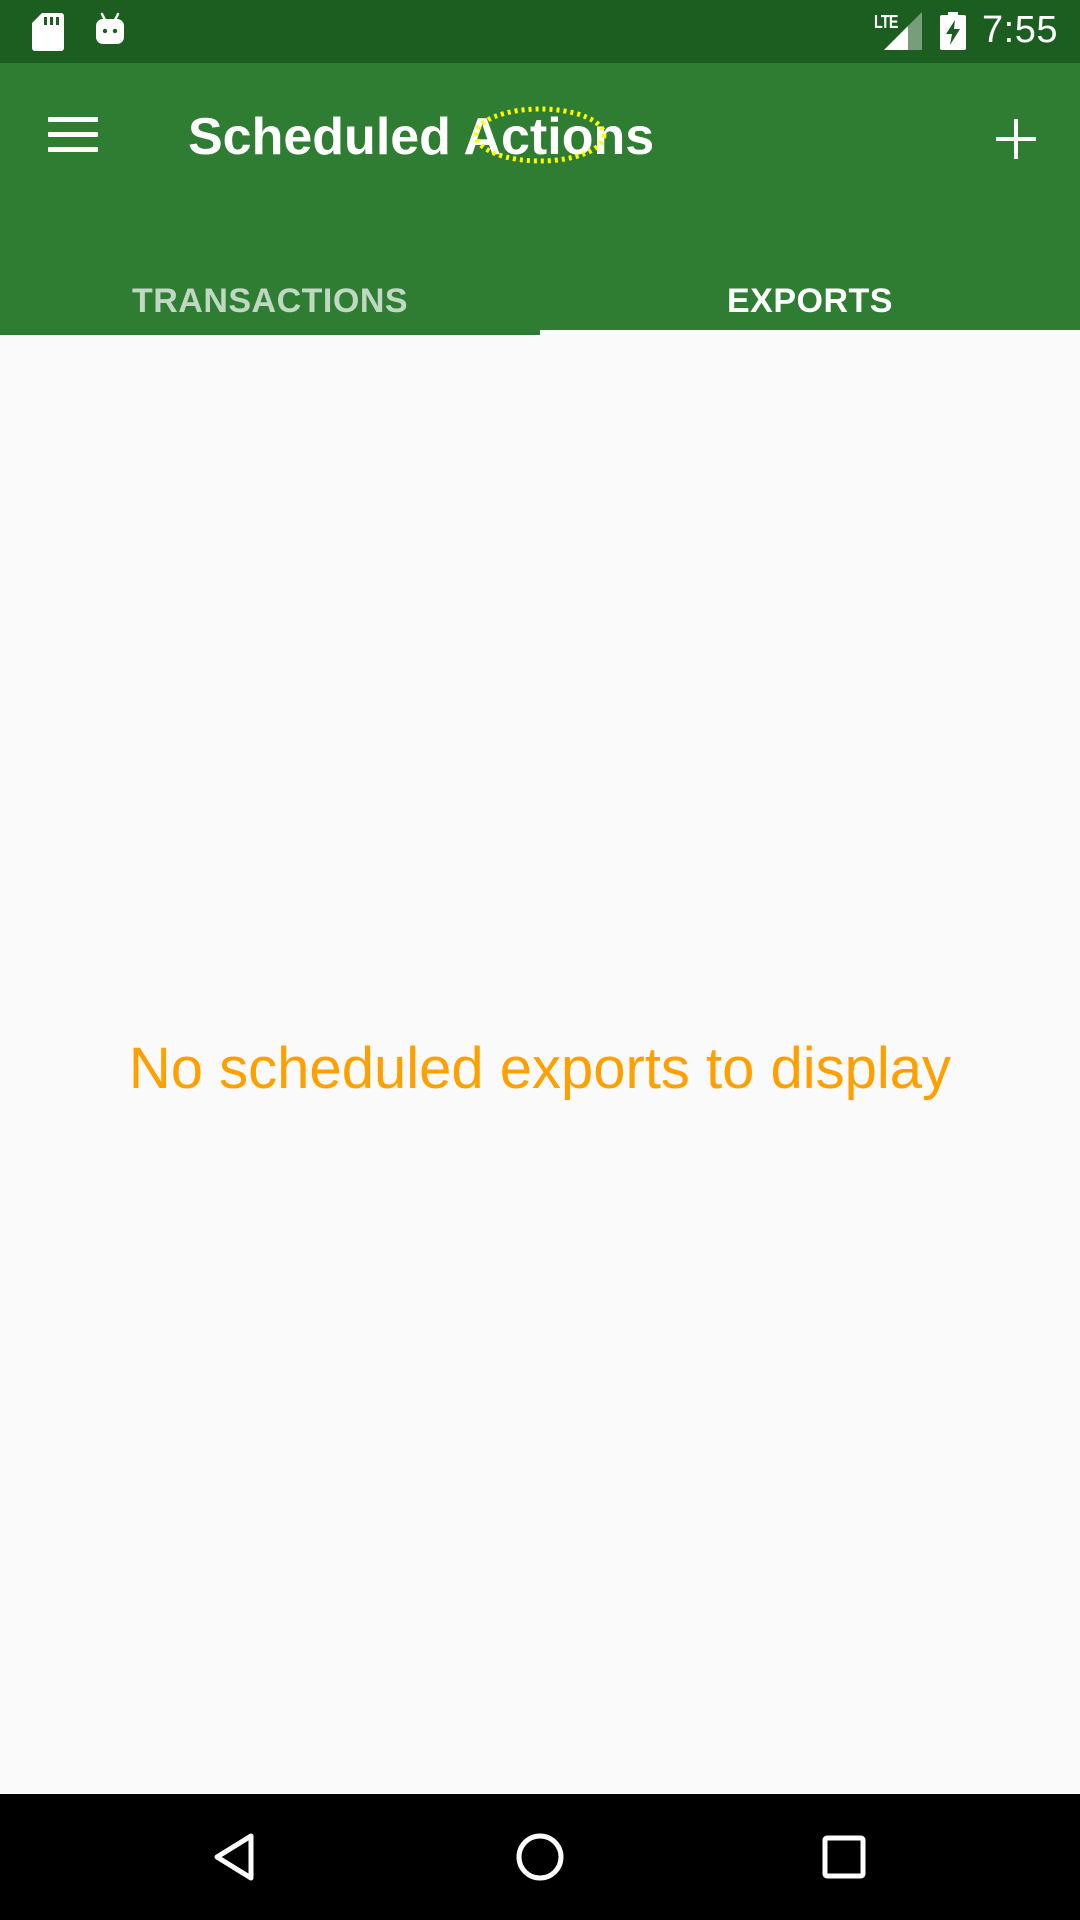 The width and height of the screenshot is (1080, 1920). I want to click on status-bar: LTE 7:55, so click(540, 31).